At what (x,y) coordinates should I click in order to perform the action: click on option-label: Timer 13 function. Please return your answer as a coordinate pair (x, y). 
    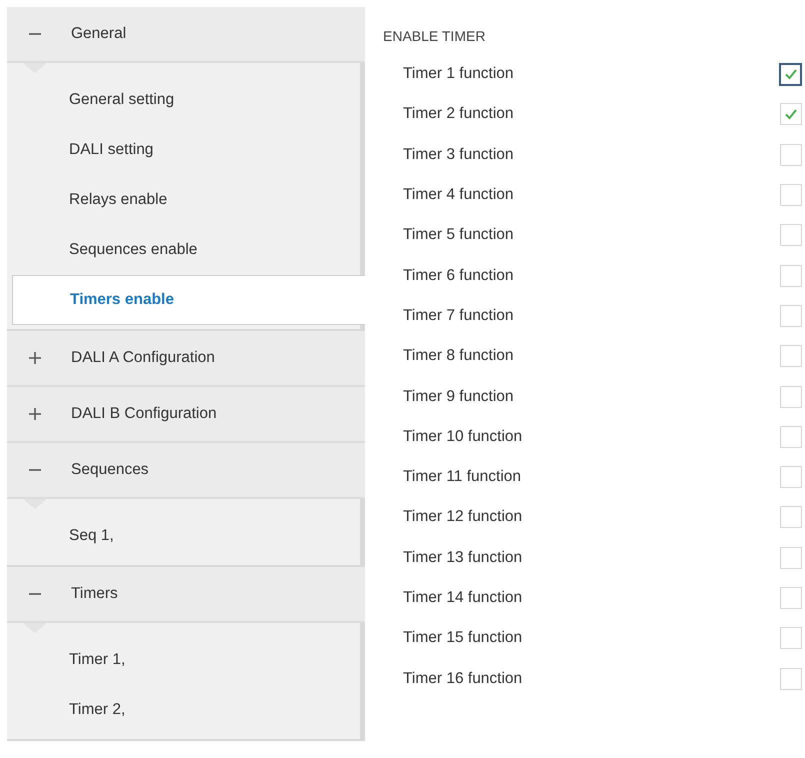
    Looking at the image, I should click on (462, 557).